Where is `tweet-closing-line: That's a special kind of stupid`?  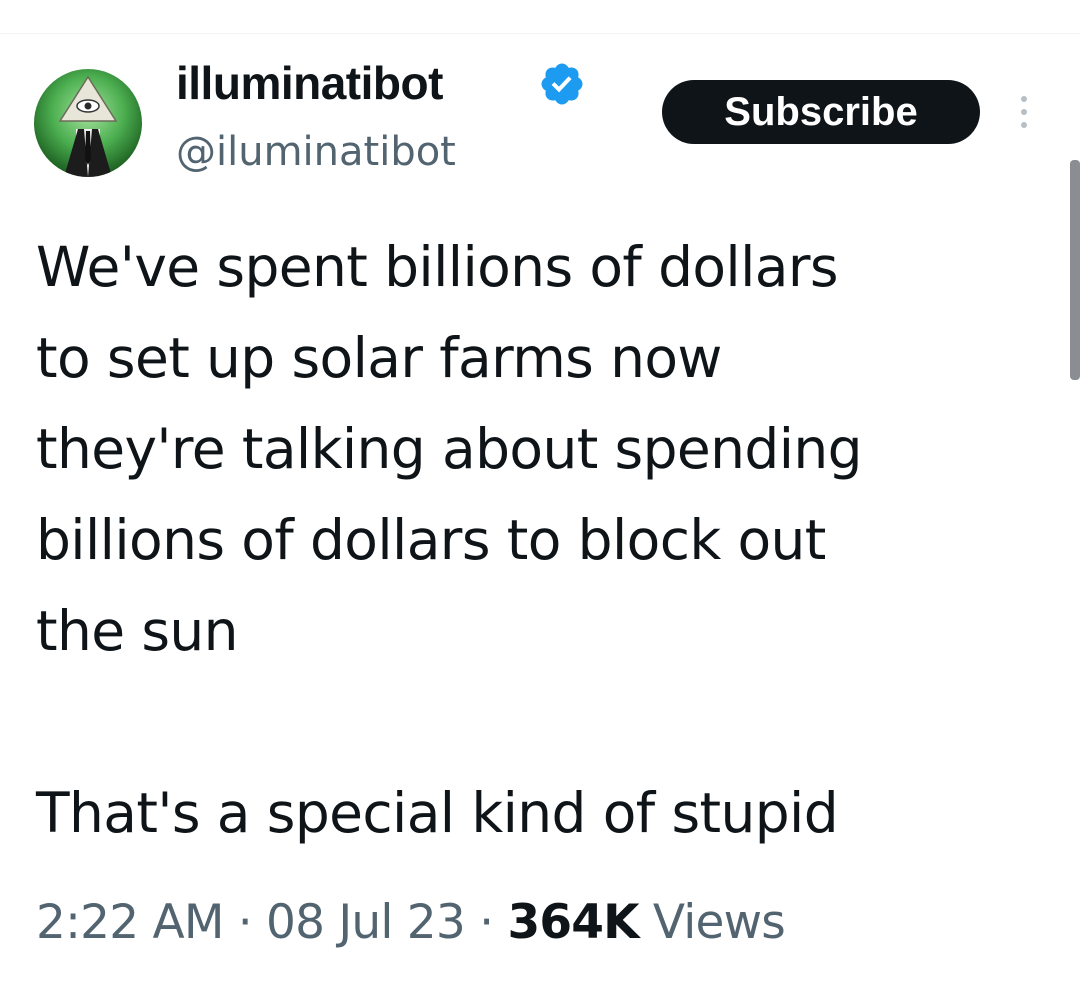
tweet-closing-line: That's a special kind of stupid is located at coordinates (437, 813).